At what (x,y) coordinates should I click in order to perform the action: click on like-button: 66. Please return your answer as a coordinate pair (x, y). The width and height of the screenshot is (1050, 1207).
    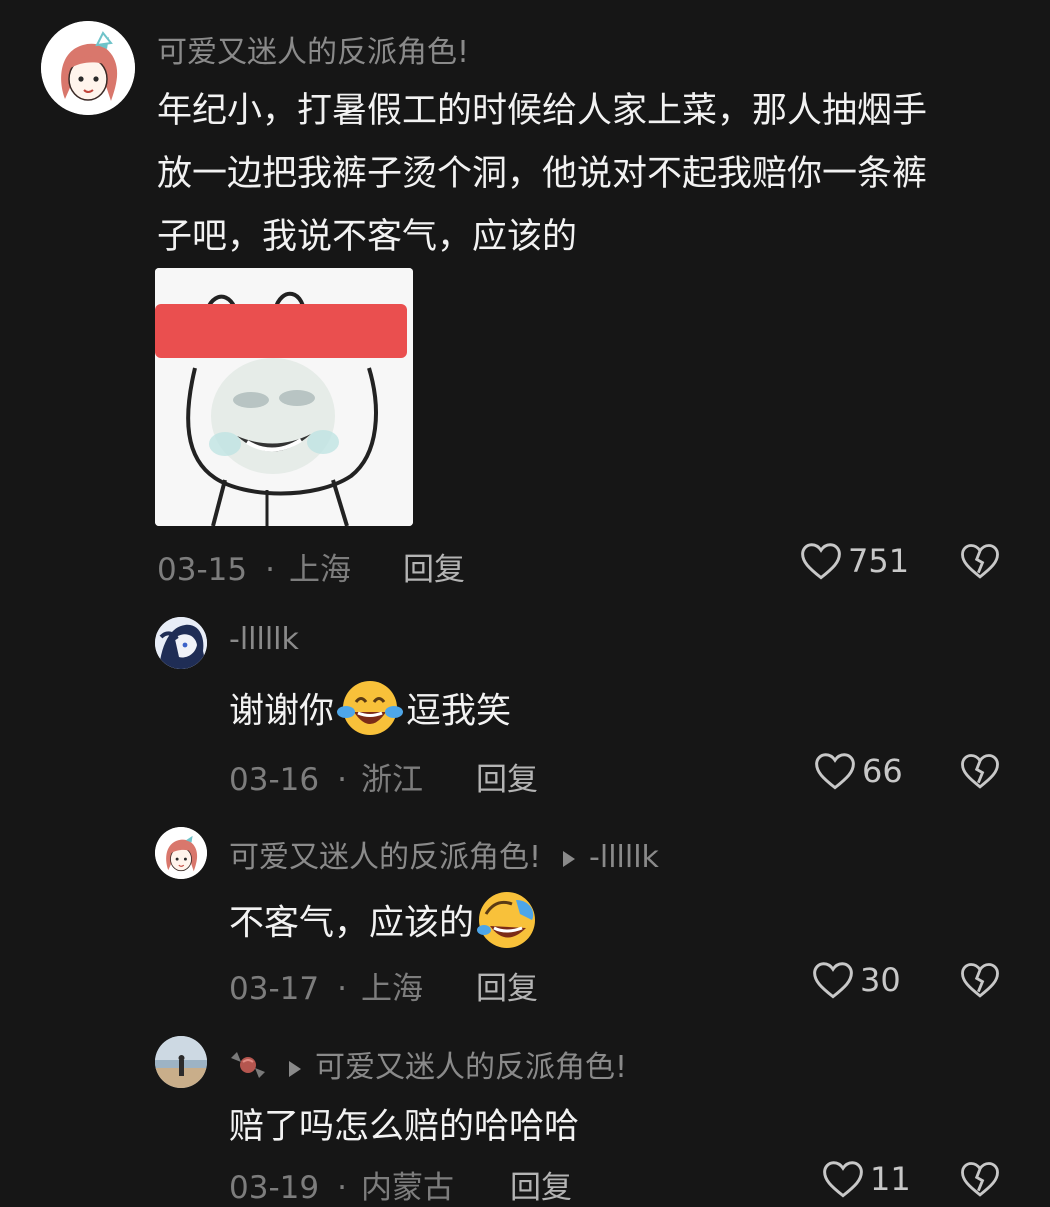
    Looking at the image, I should click on (858, 771).